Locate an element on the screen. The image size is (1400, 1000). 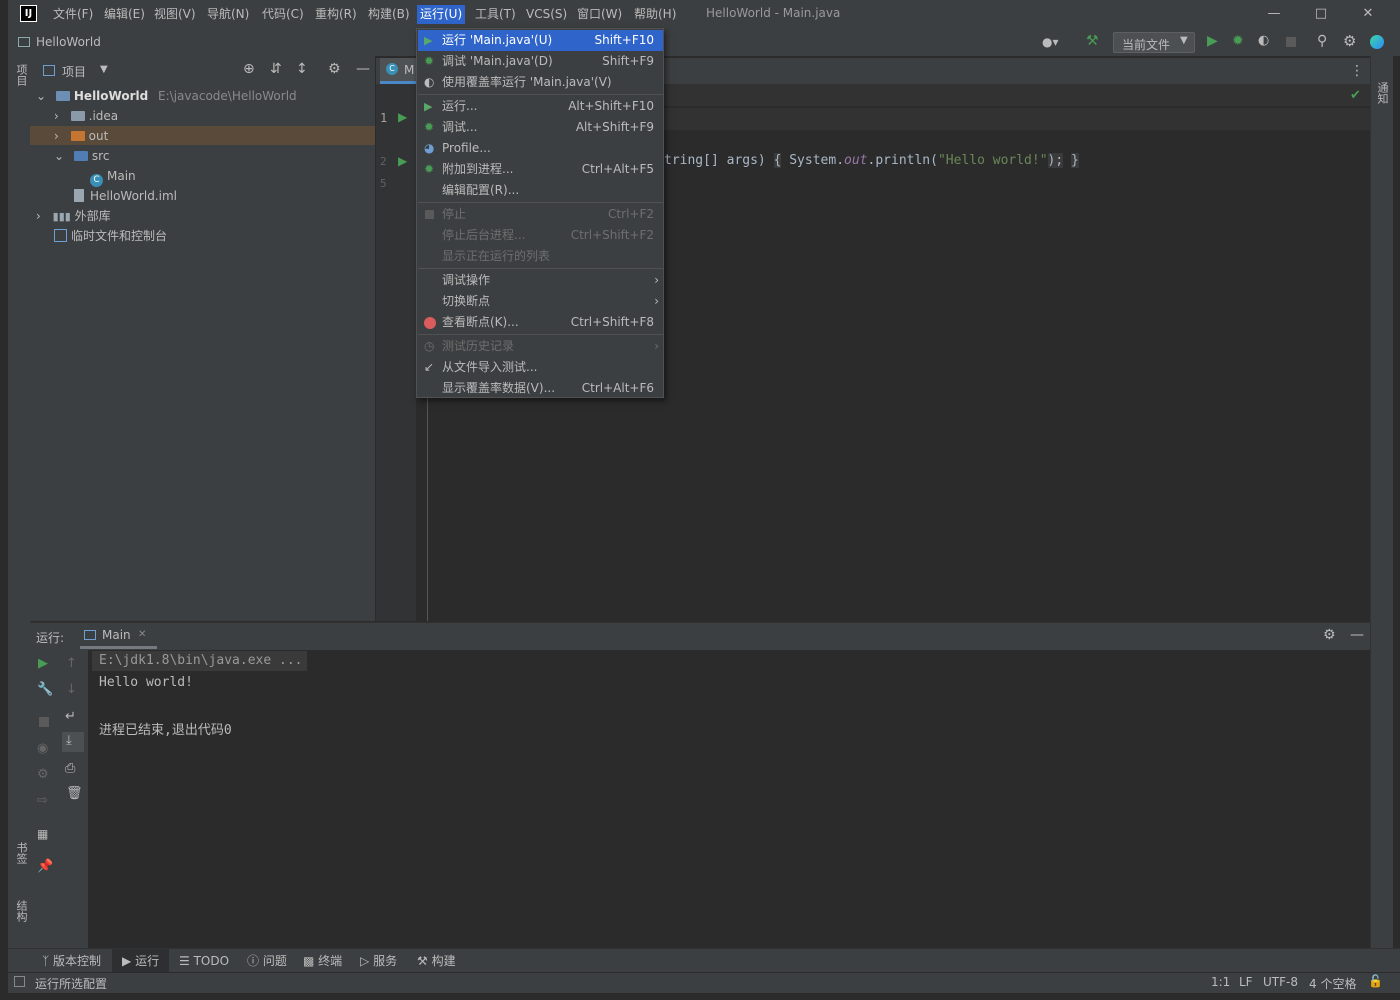
build-hammer-icon: ⚒ is located at coordinates (1092, 41).